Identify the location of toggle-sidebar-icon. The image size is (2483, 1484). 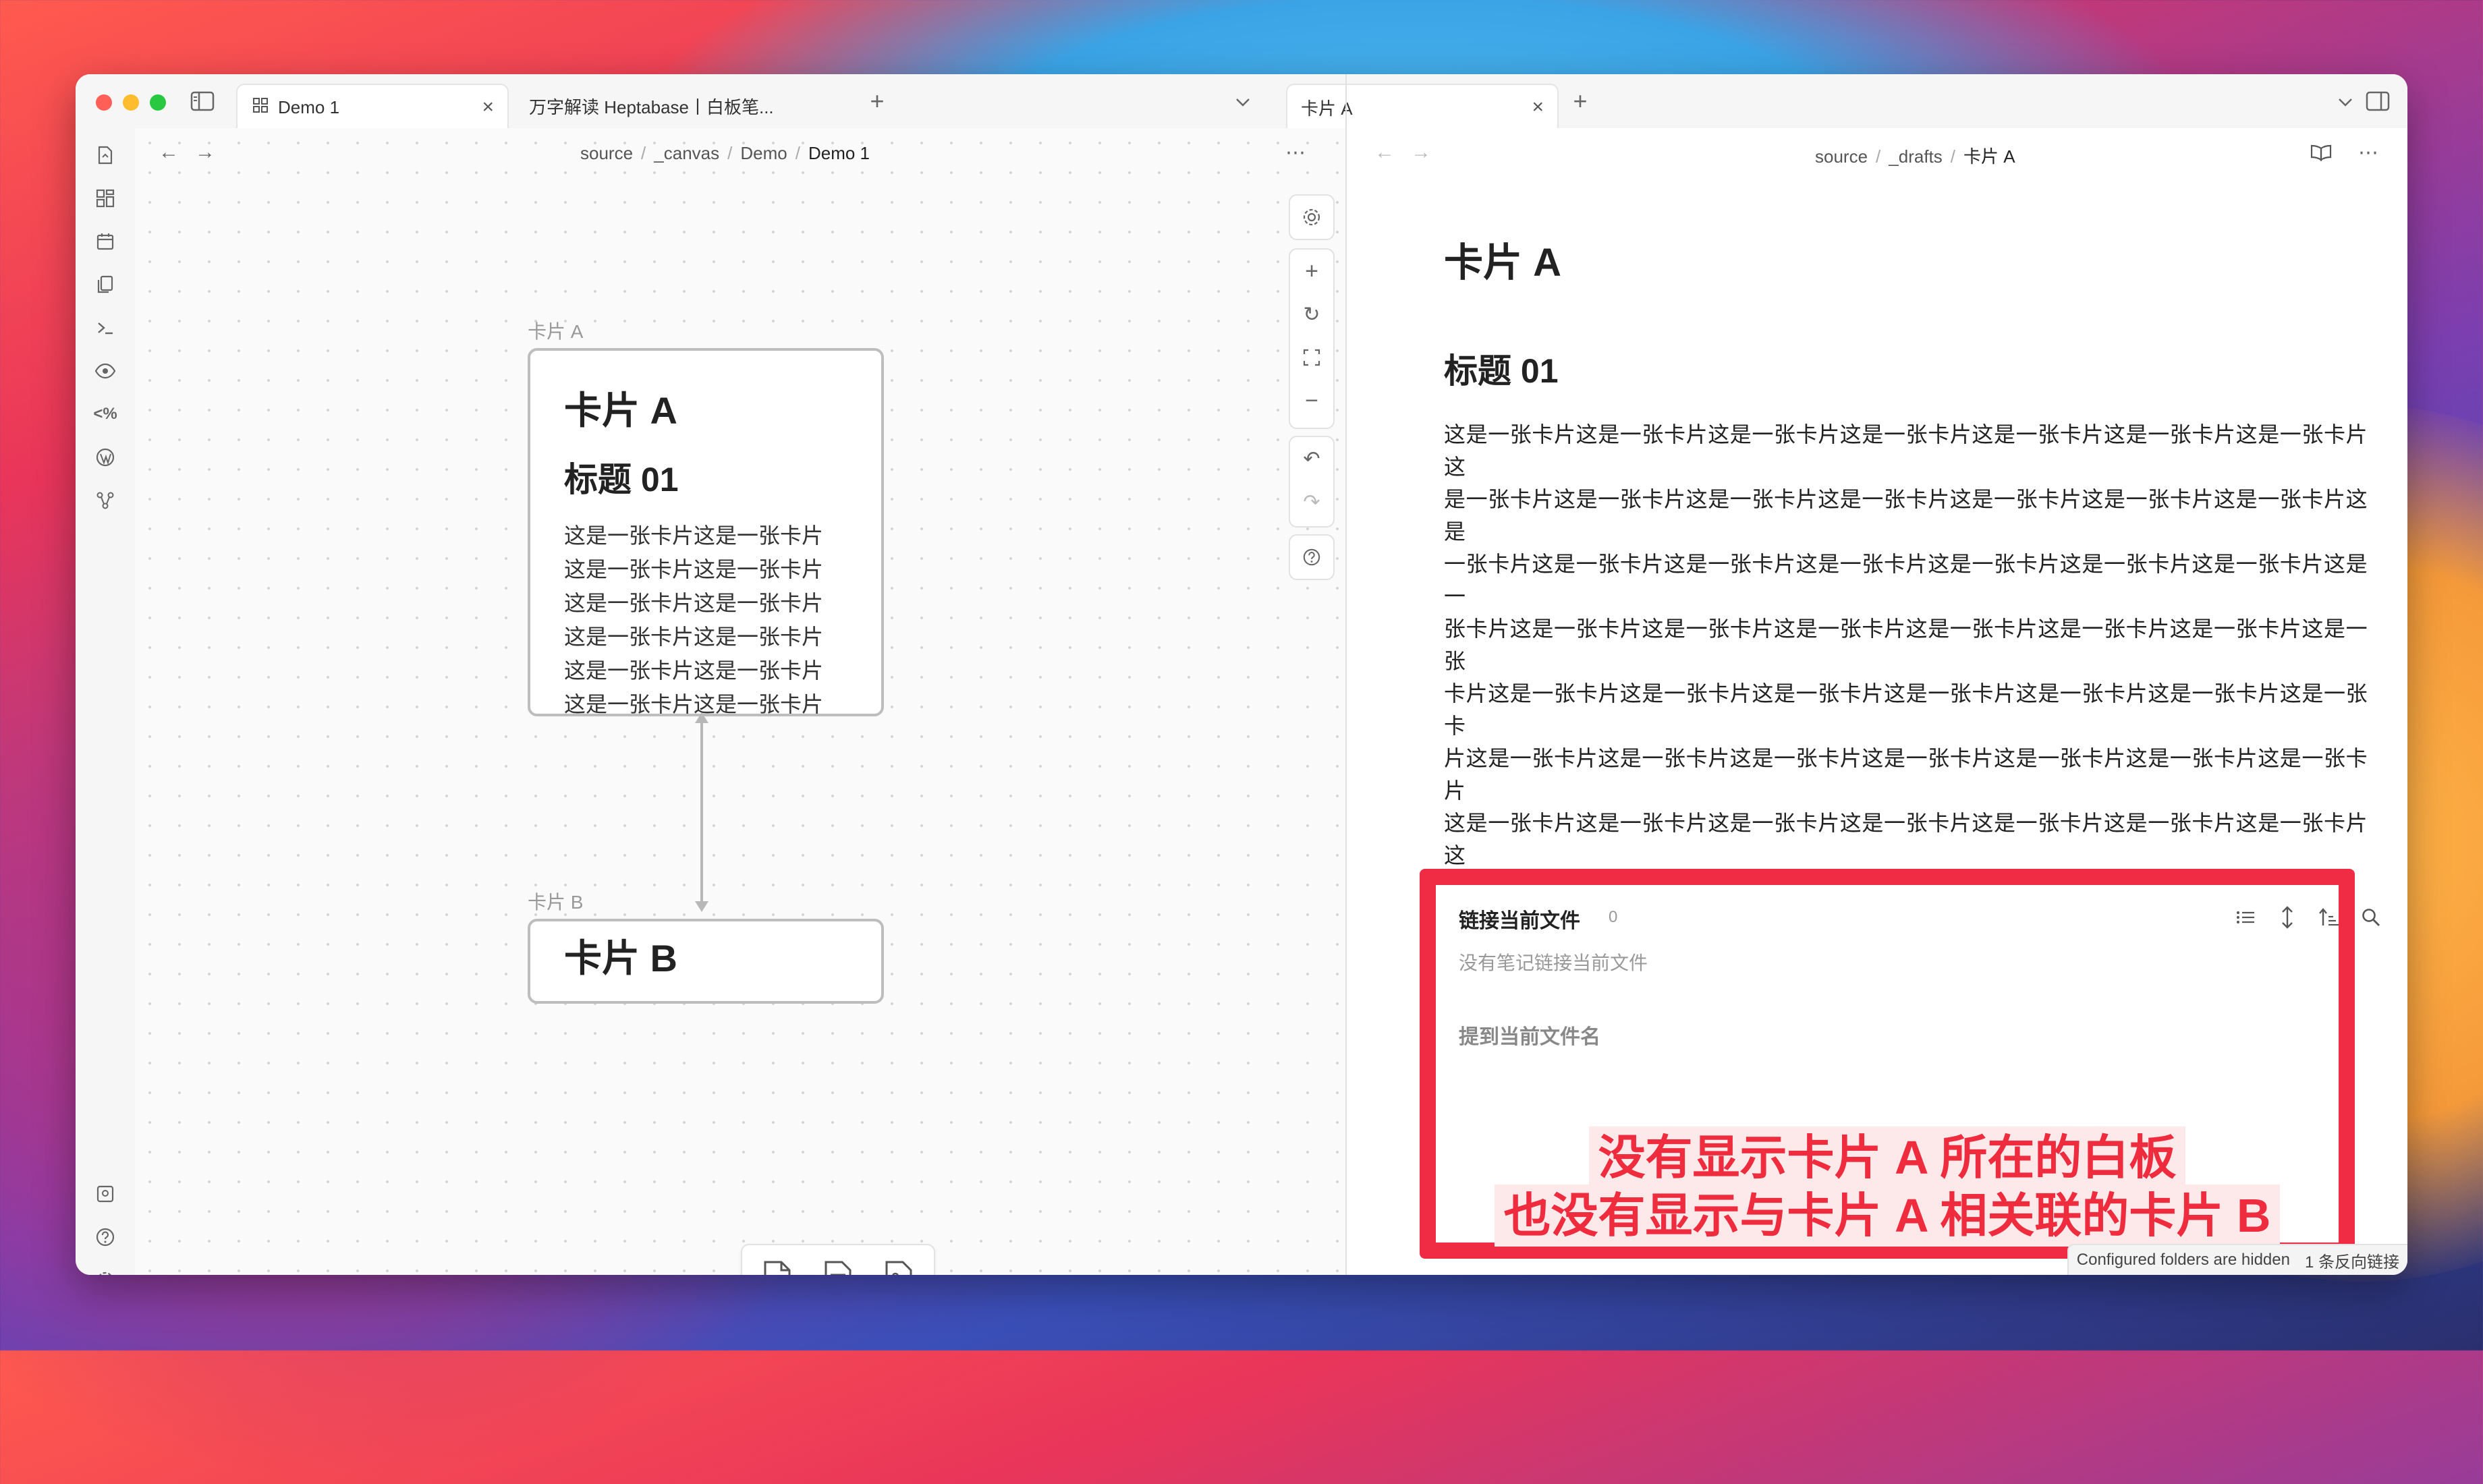
(202, 102).